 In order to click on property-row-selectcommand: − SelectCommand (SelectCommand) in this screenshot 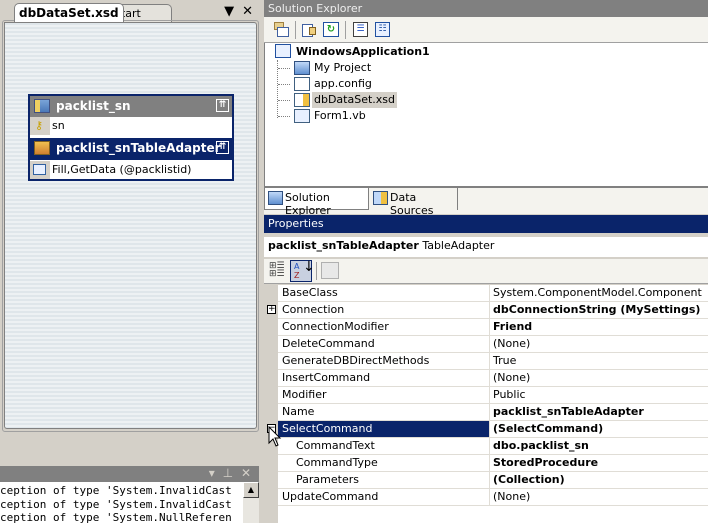, I will do `click(487, 429)`.